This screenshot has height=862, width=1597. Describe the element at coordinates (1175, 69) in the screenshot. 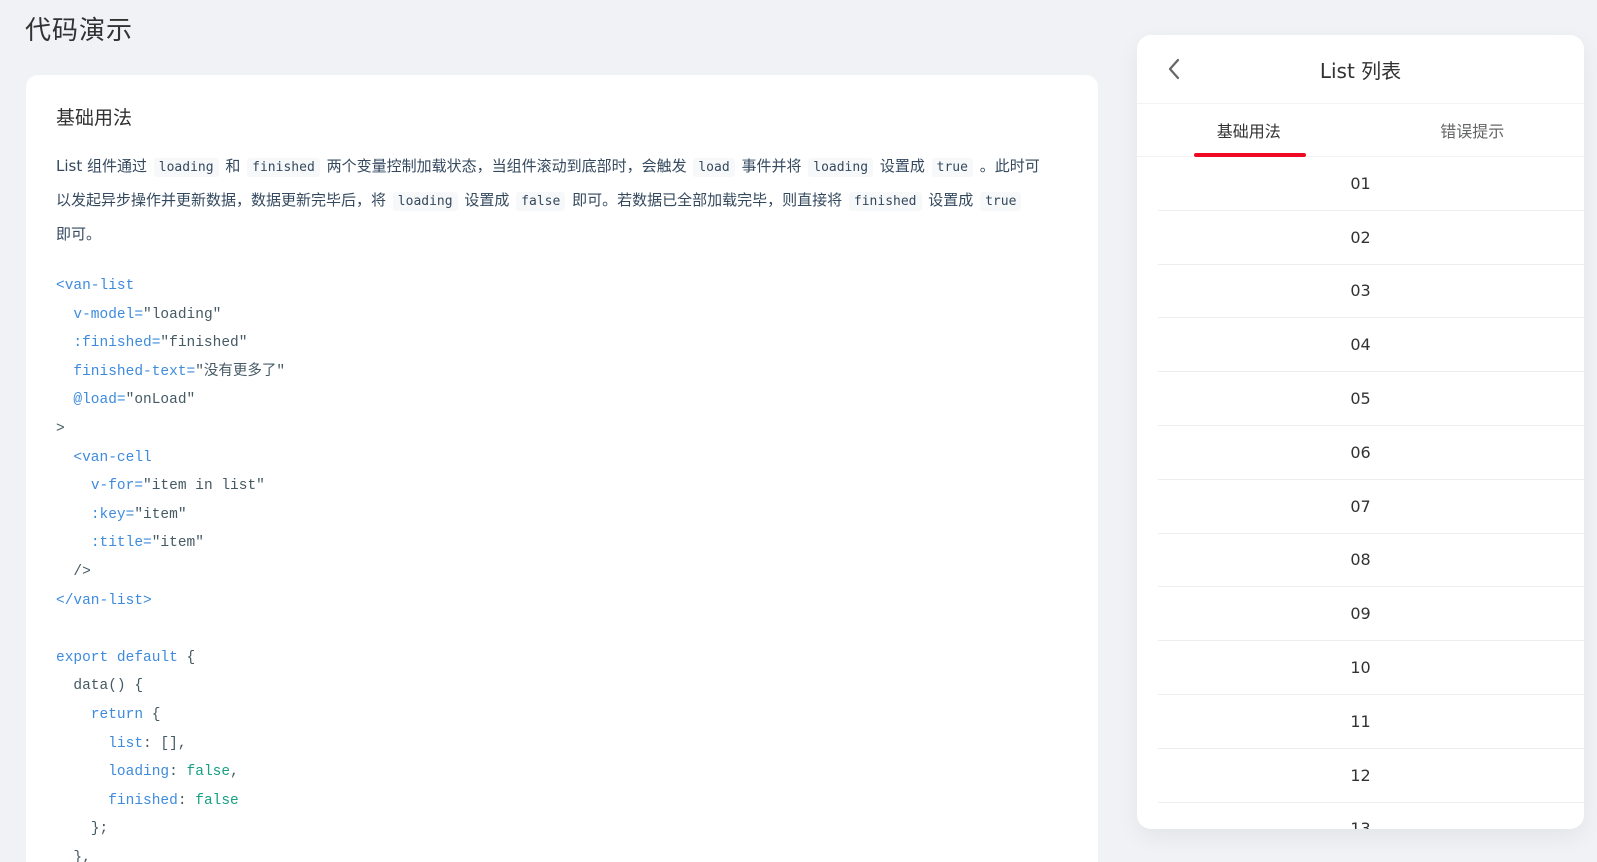

I see `chevron-left-icon` at that location.